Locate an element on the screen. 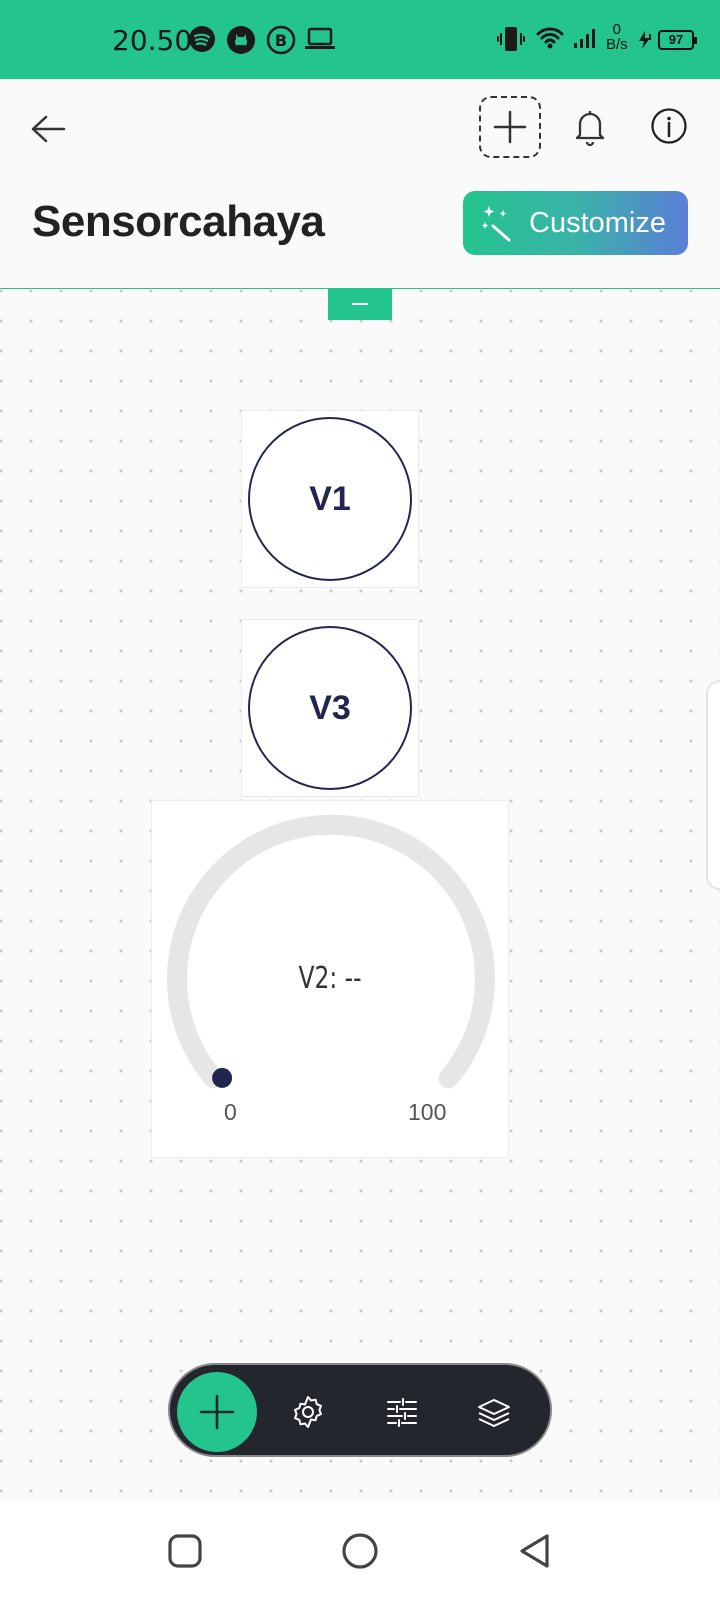 Image resolution: width=720 pixels, height=1600 pixels. gauge-label: V2: -- is located at coordinates (330, 978).